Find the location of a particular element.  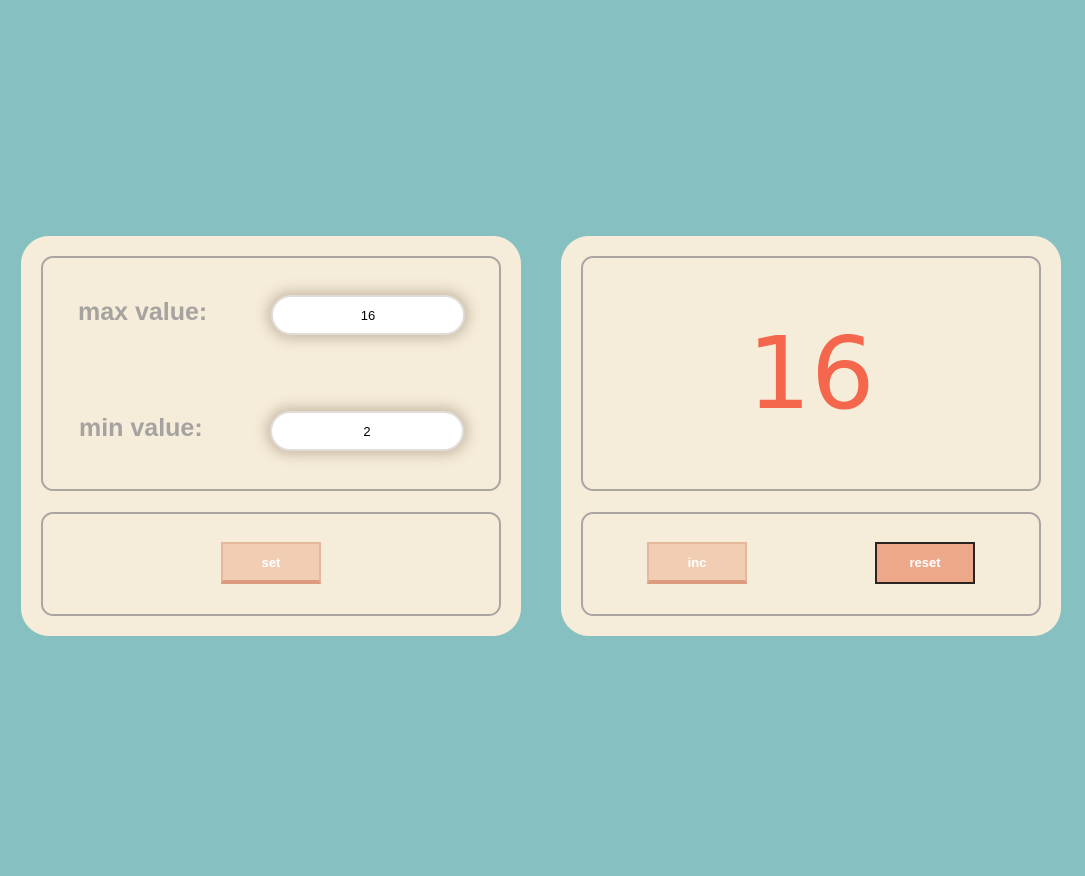

set-button: set is located at coordinates (271, 563).